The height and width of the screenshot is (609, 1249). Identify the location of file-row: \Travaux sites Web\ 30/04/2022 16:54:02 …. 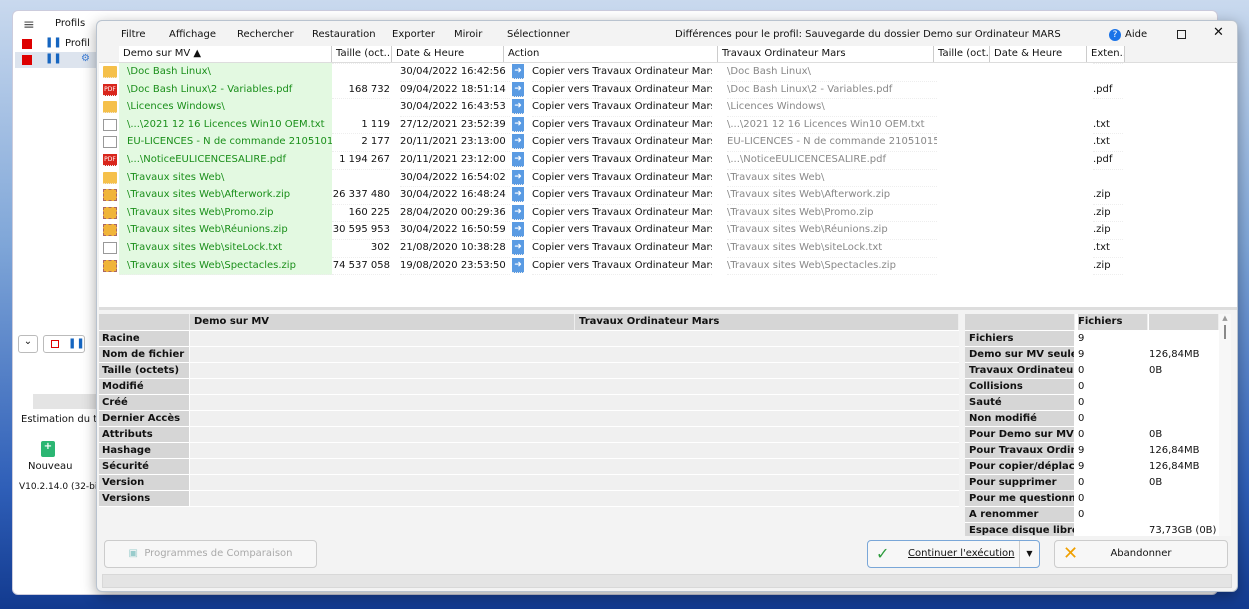
(612, 178).